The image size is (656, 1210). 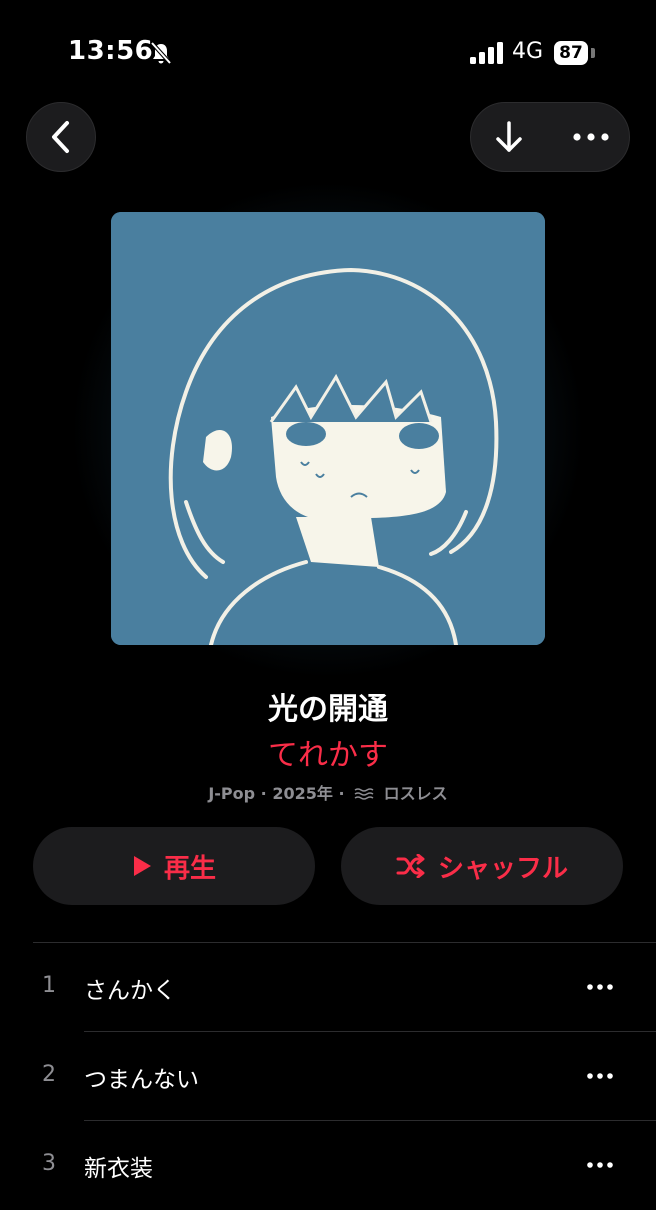 What do you see at coordinates (415, 793) in the screenshot?
I see `quality-label: ロスレス` at bounding box center [415, 793].